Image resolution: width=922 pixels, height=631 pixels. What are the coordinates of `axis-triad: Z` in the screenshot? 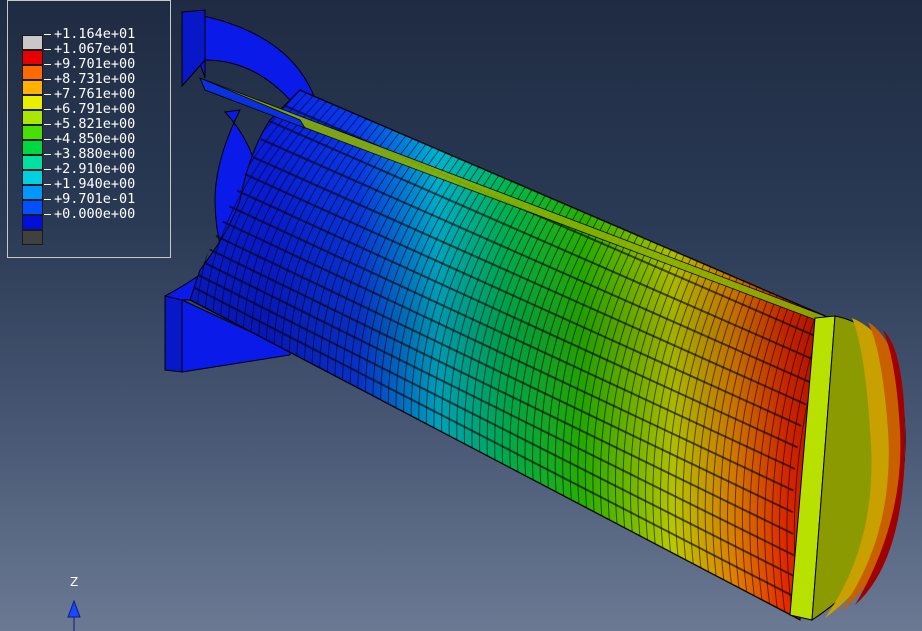 It's located at (75, 603).